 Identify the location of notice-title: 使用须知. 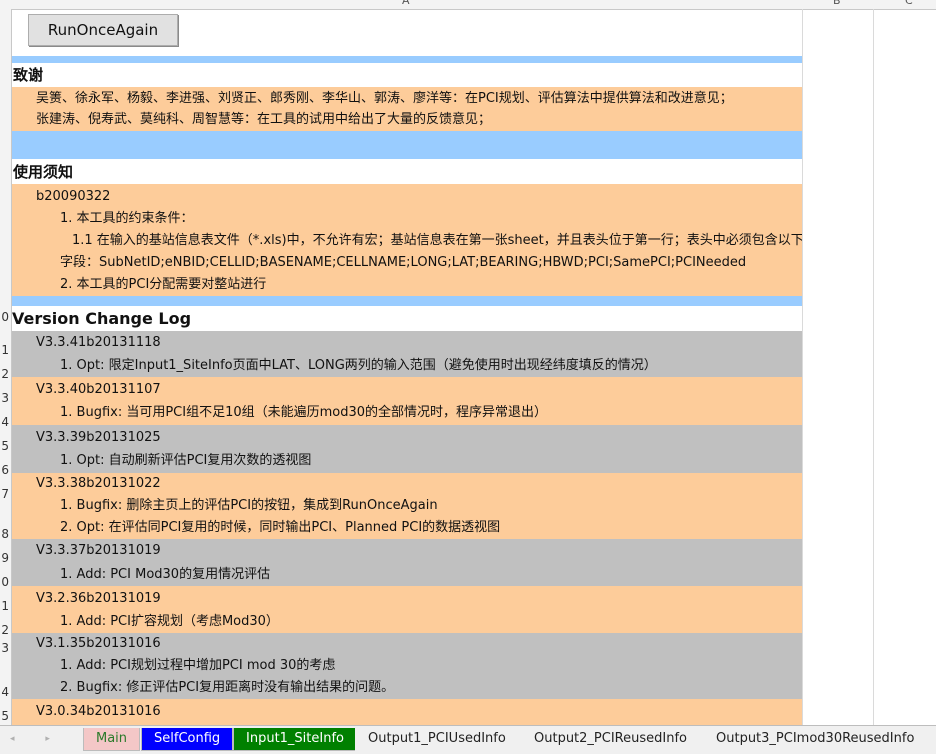
(43, 172).